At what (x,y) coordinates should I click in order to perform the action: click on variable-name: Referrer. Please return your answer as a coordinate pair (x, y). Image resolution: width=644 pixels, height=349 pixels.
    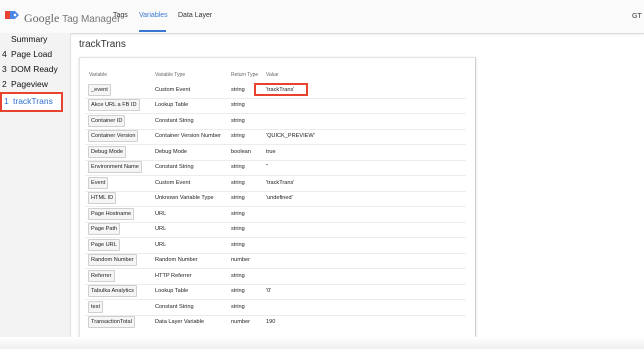
    Looking at the image, I should click on (101, 276).